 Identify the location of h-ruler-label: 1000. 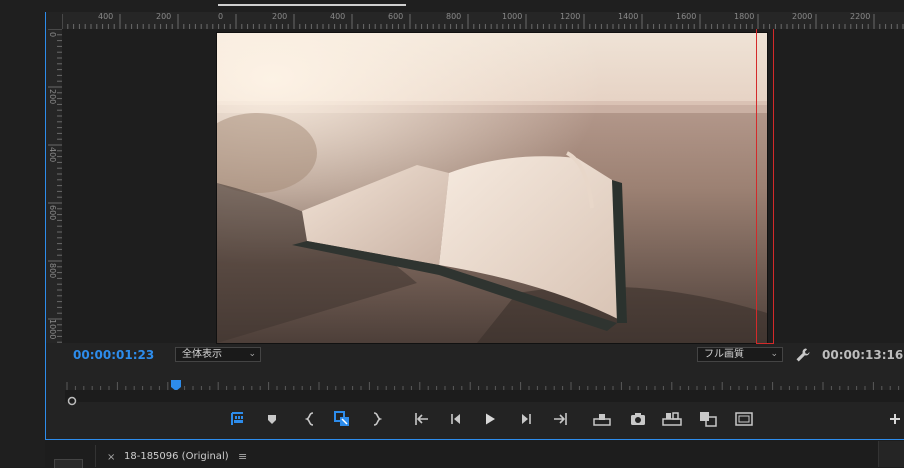
(512, 16).